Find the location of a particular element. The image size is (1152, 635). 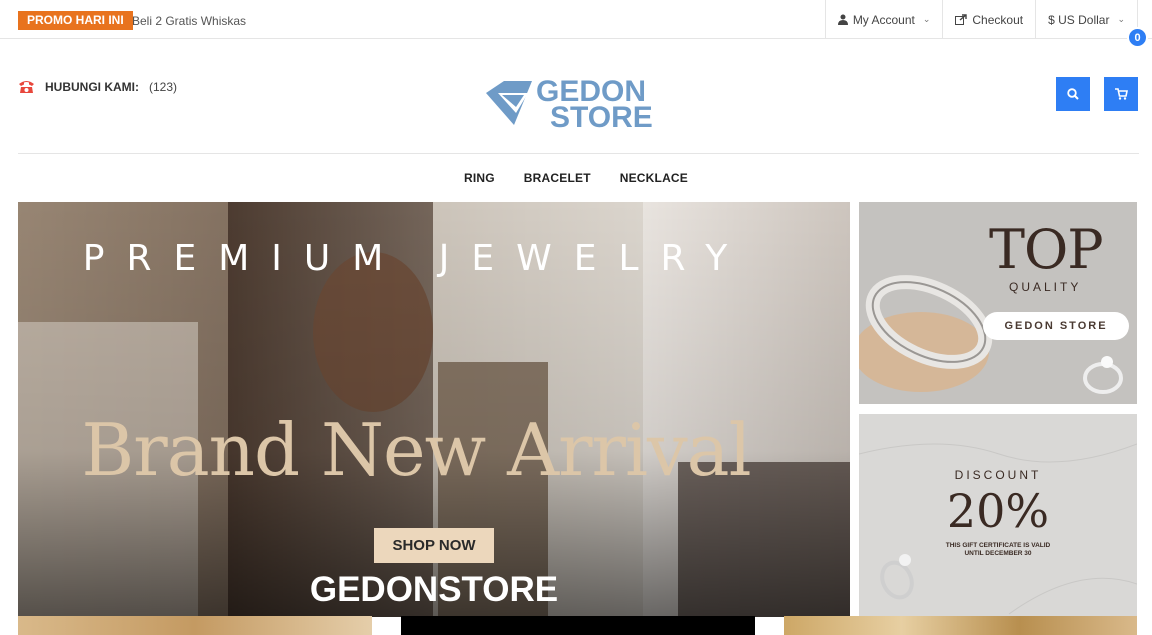

banner-quality-word: QUALITY is located at coordinates (1045, 287).